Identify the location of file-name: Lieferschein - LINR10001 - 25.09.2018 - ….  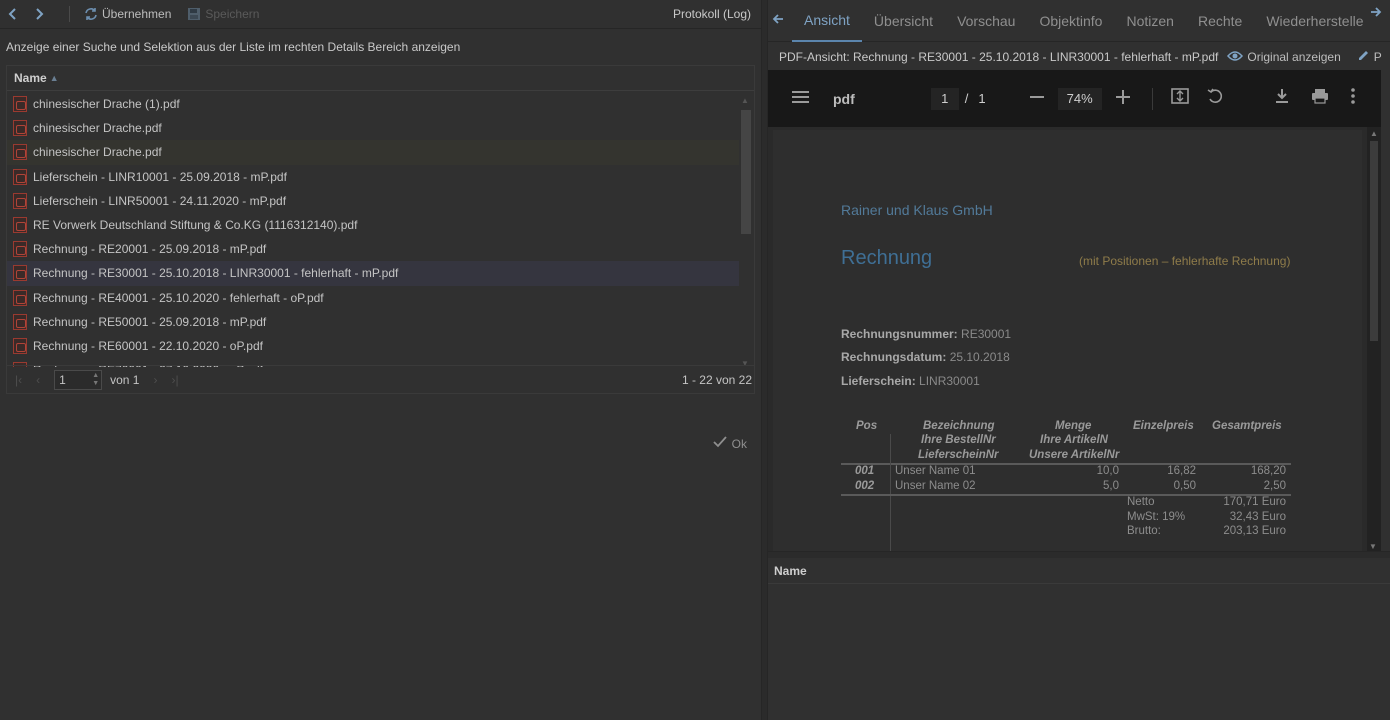
(160, 176).